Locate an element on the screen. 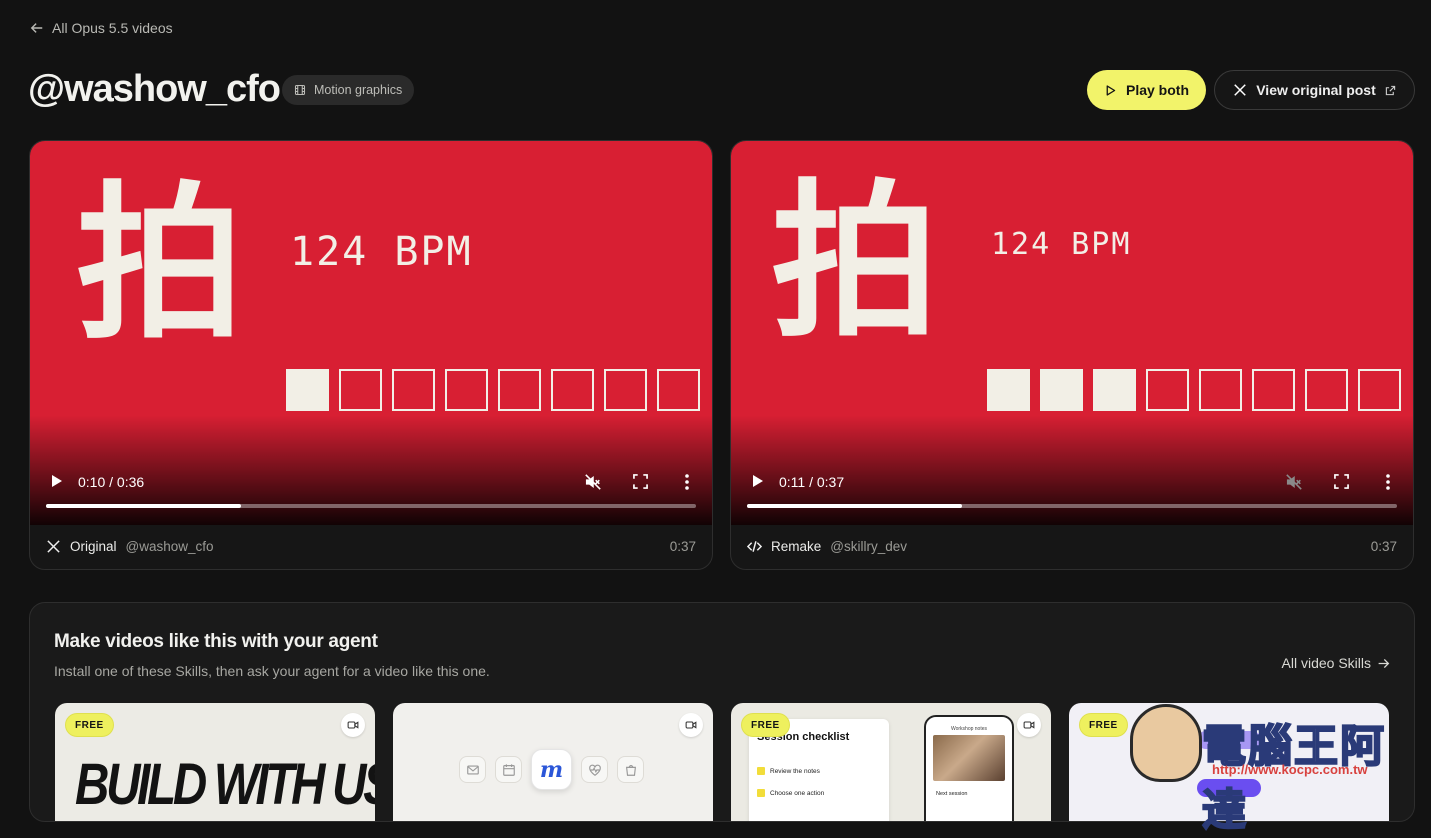  film-icon is located at coordinates (300, 90).